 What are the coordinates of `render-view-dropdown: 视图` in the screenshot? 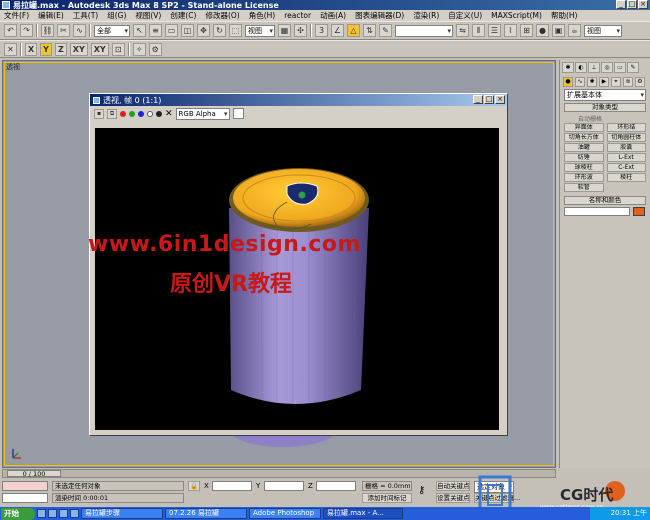 It's located at (603, 30).